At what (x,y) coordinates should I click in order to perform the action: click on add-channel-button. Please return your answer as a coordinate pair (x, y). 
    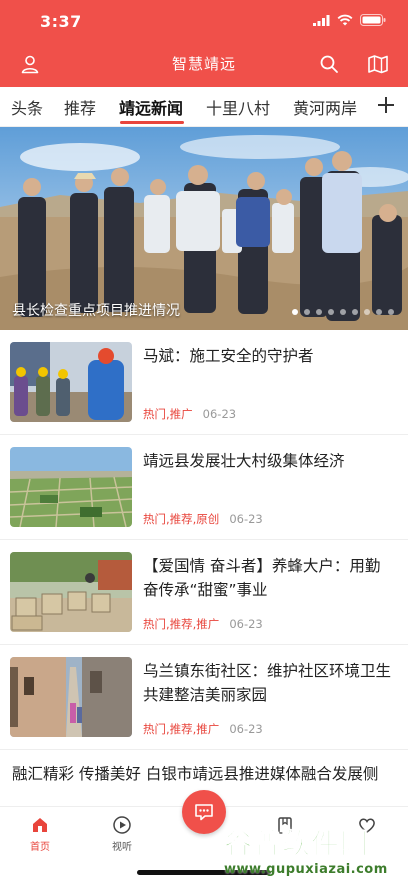
    Looking at the image, I should click on (386, 105).